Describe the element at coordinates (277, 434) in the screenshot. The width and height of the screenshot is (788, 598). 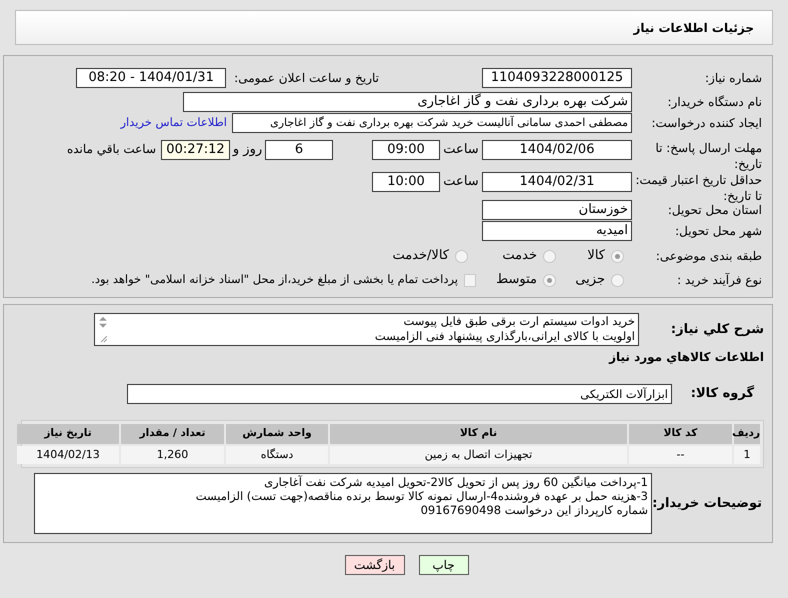
I see `column-header: واحد شمارش` at that location.